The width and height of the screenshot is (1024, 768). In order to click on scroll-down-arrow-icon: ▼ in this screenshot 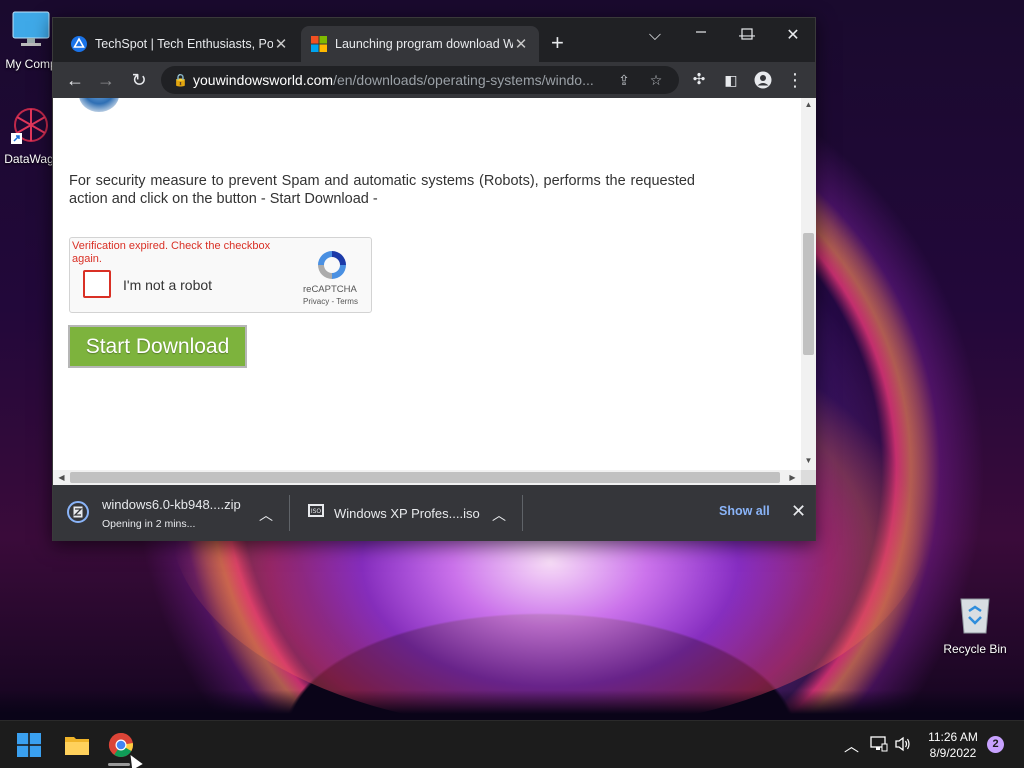, I will do `click(808, 460)`.